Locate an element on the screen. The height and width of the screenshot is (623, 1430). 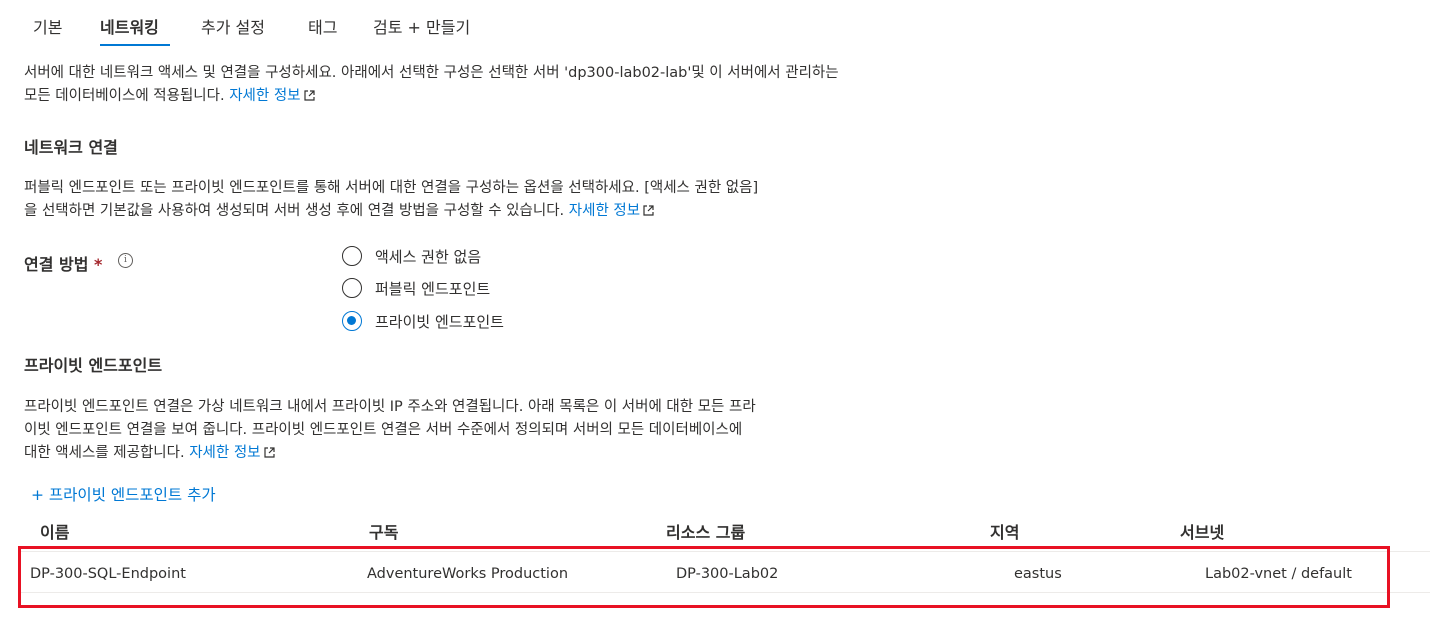
tab-bar: 기본 네트워킹 추가 설정 태그 검토 + 만들기 is located at coordinates (715, 25).